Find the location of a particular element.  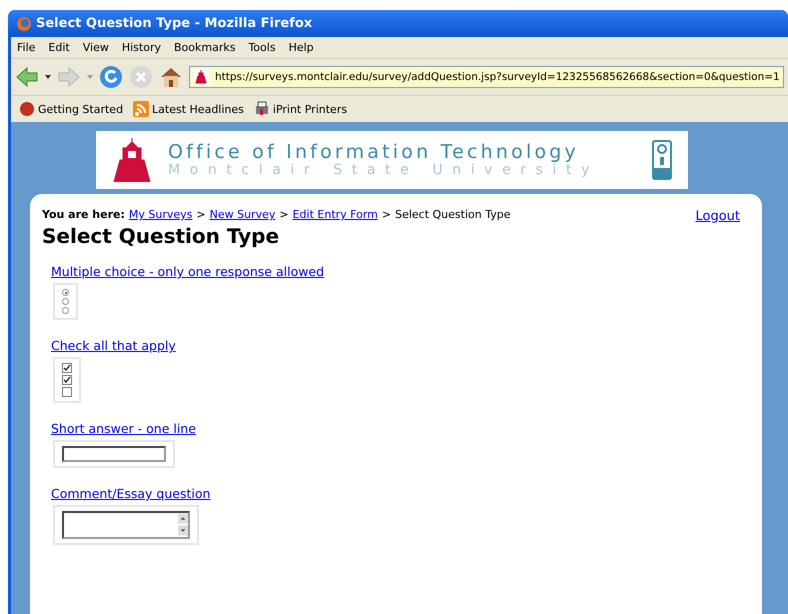

printer-icon is located at coordinates (262, 109).